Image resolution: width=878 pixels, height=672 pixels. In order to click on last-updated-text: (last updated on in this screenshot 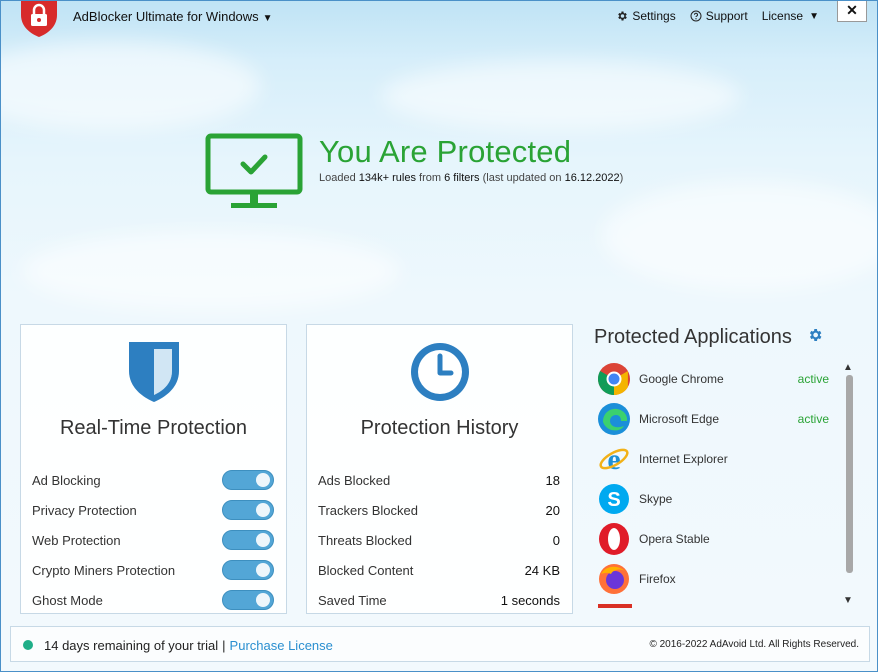, I will do `click(522, 178)`.